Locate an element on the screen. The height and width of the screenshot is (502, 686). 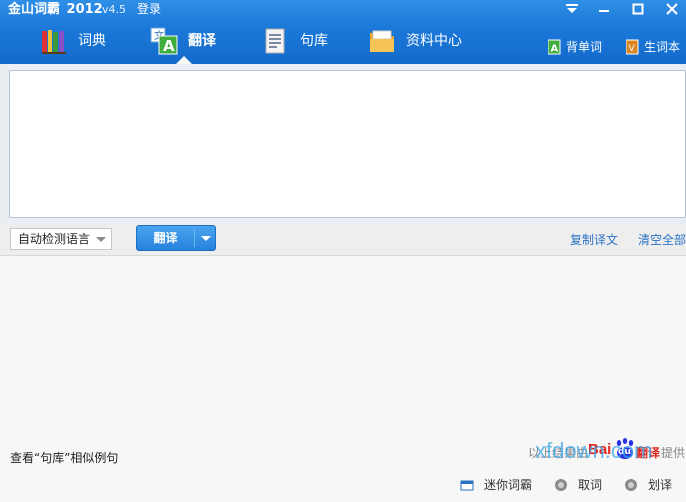
login-link: 登录 is located at coordinates (149, 9).